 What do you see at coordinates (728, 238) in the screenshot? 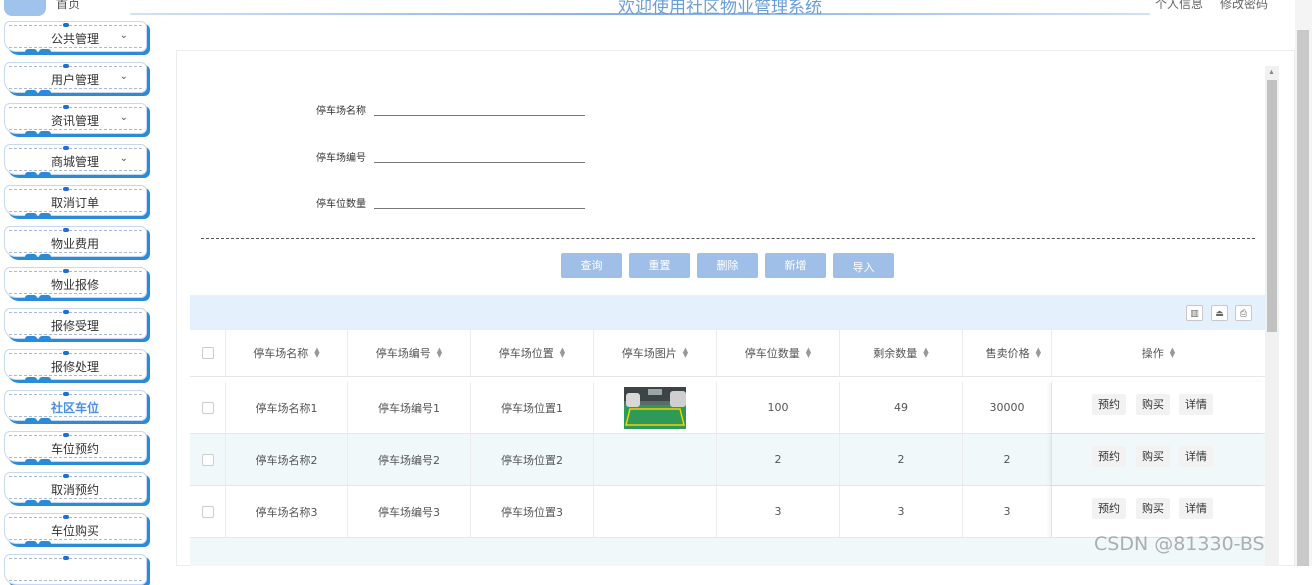
I see `form-divider` at bounding box center [728, 238].